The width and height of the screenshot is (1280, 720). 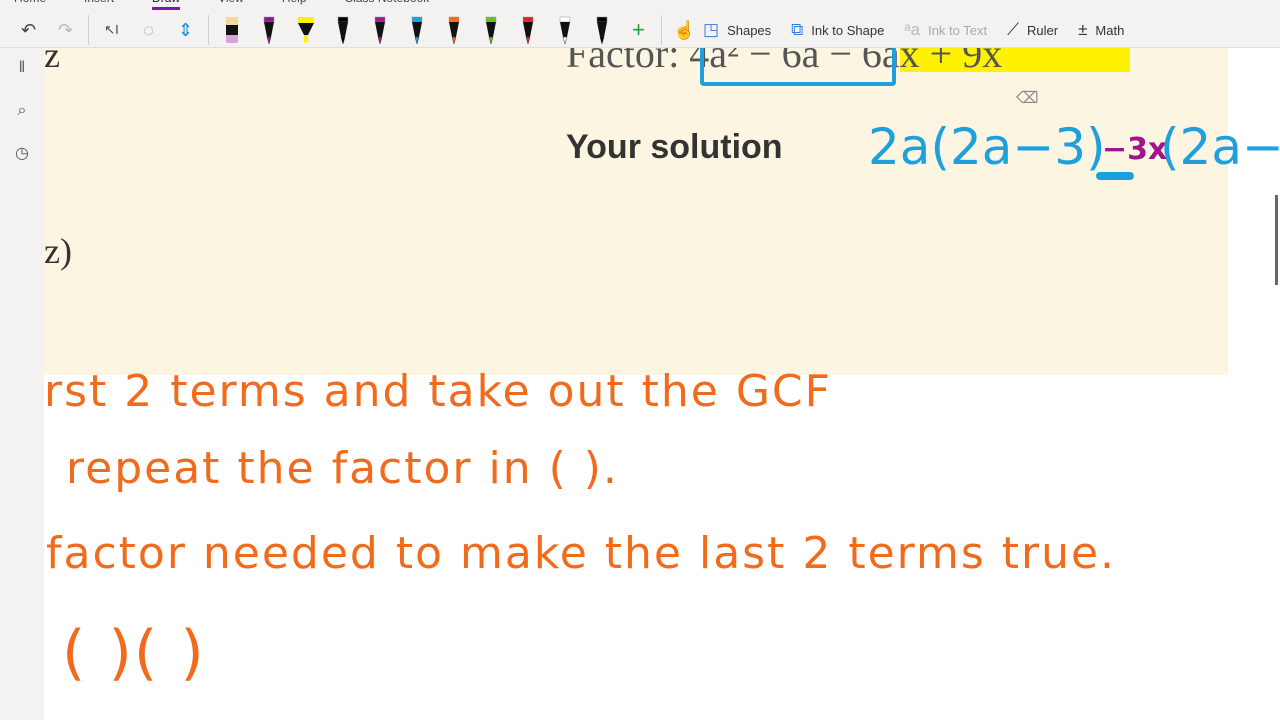 What do you see at coordinates (848, 30) in the screenshot?
I see `ink-to-shape-label: Ink to Shape` at bounding box center [848, 30].